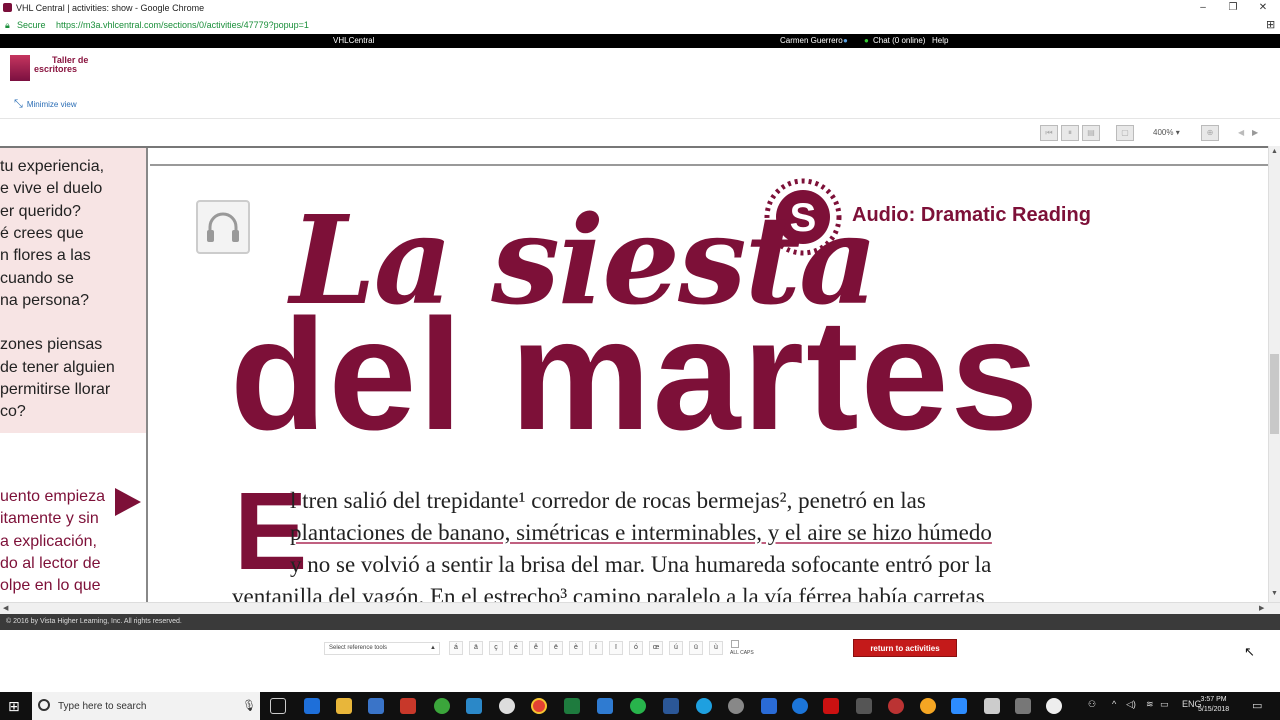 The image size is (1280, 720). I want to click on chrome-icon, so click(539, 706).